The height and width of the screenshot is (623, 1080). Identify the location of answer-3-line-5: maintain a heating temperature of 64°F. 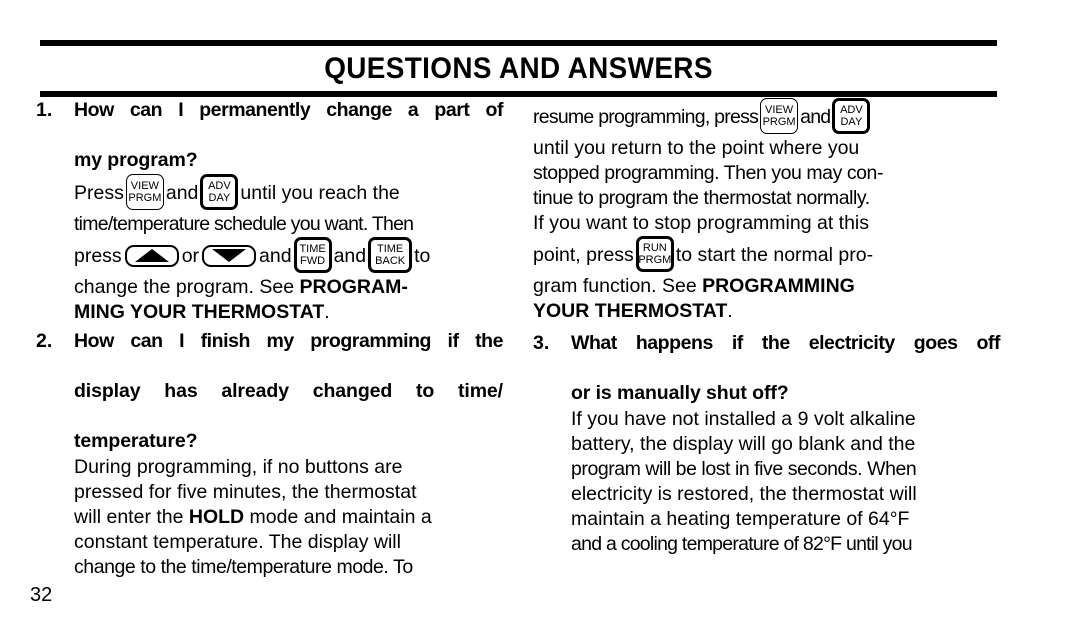
(740, 519).